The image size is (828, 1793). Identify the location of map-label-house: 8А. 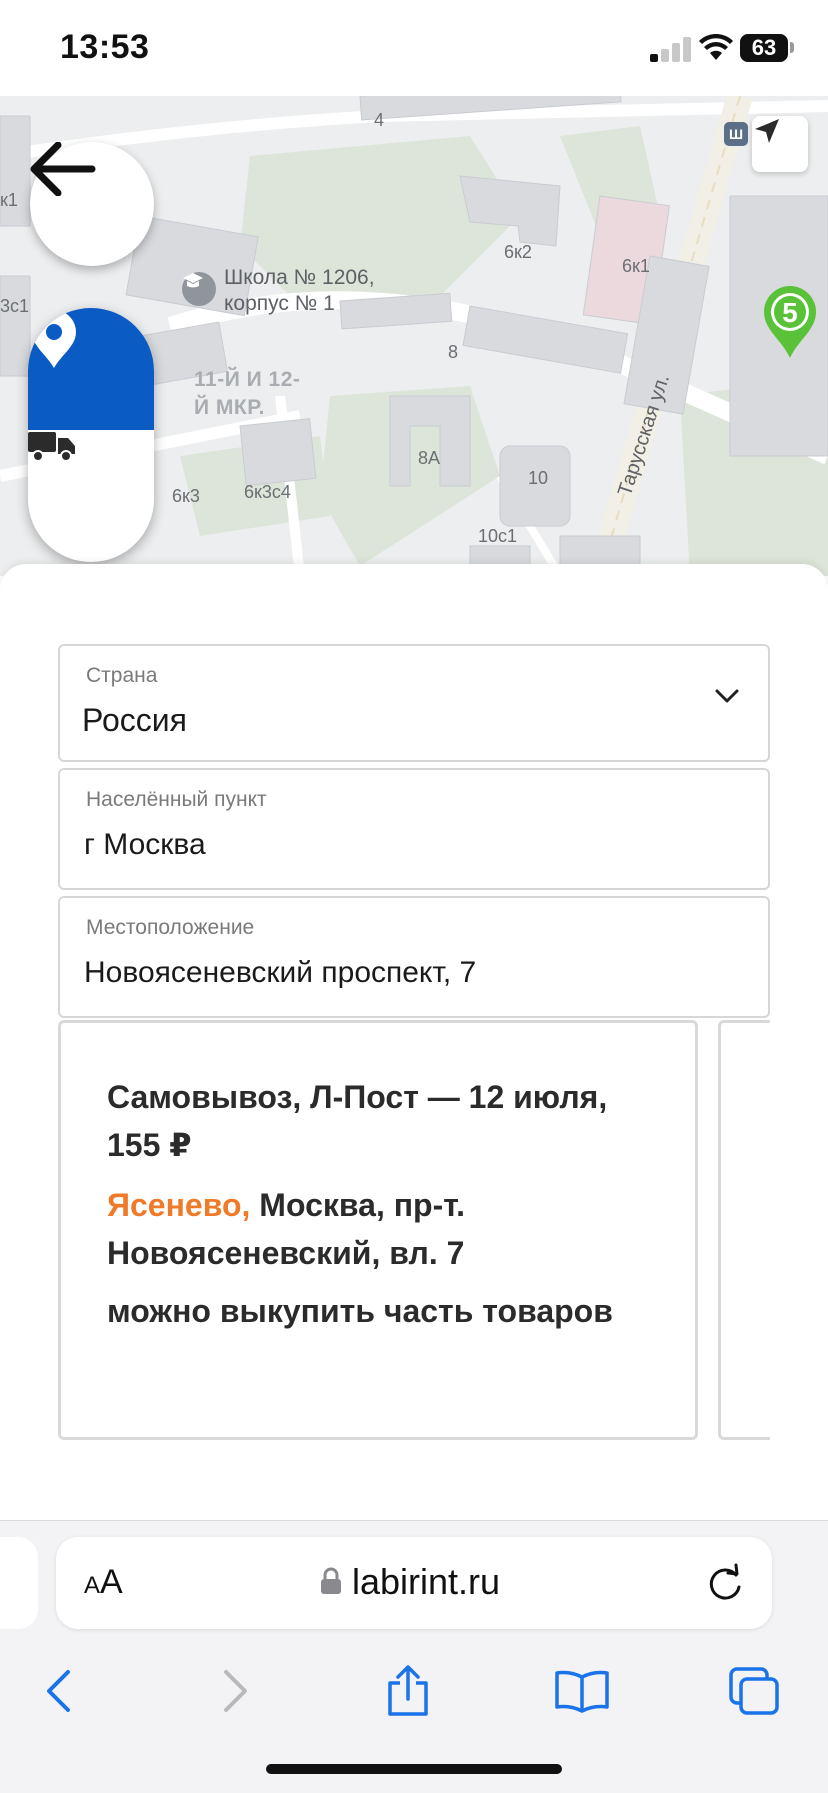
(429, 458).